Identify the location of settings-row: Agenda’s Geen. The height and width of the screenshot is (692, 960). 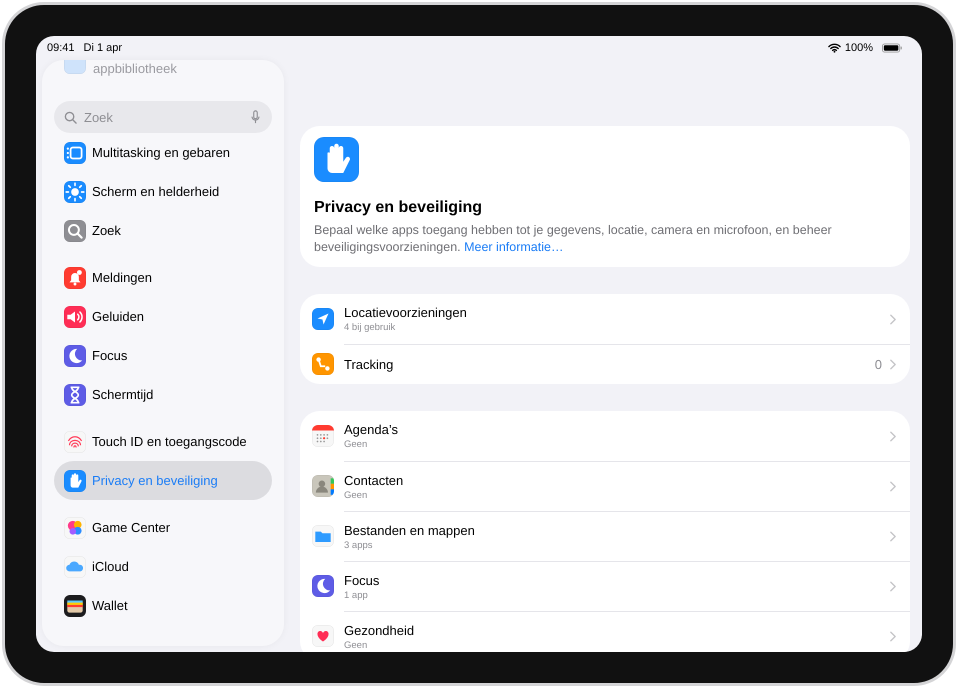
(611, 436).